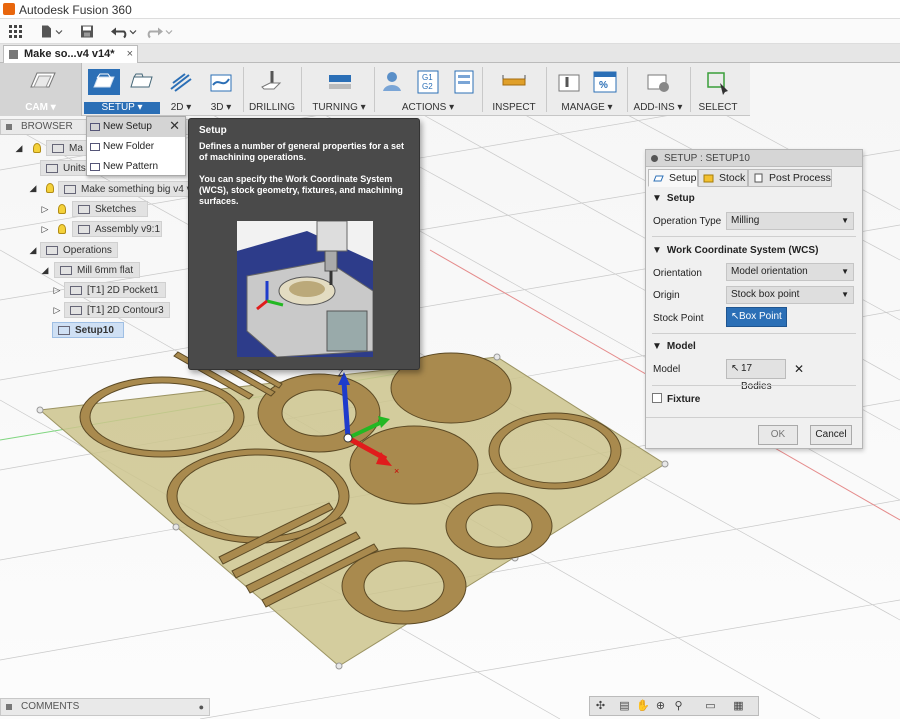 The image size is (900, 719). I want to click on inspect-label: INSPECT, so click(514, 107).